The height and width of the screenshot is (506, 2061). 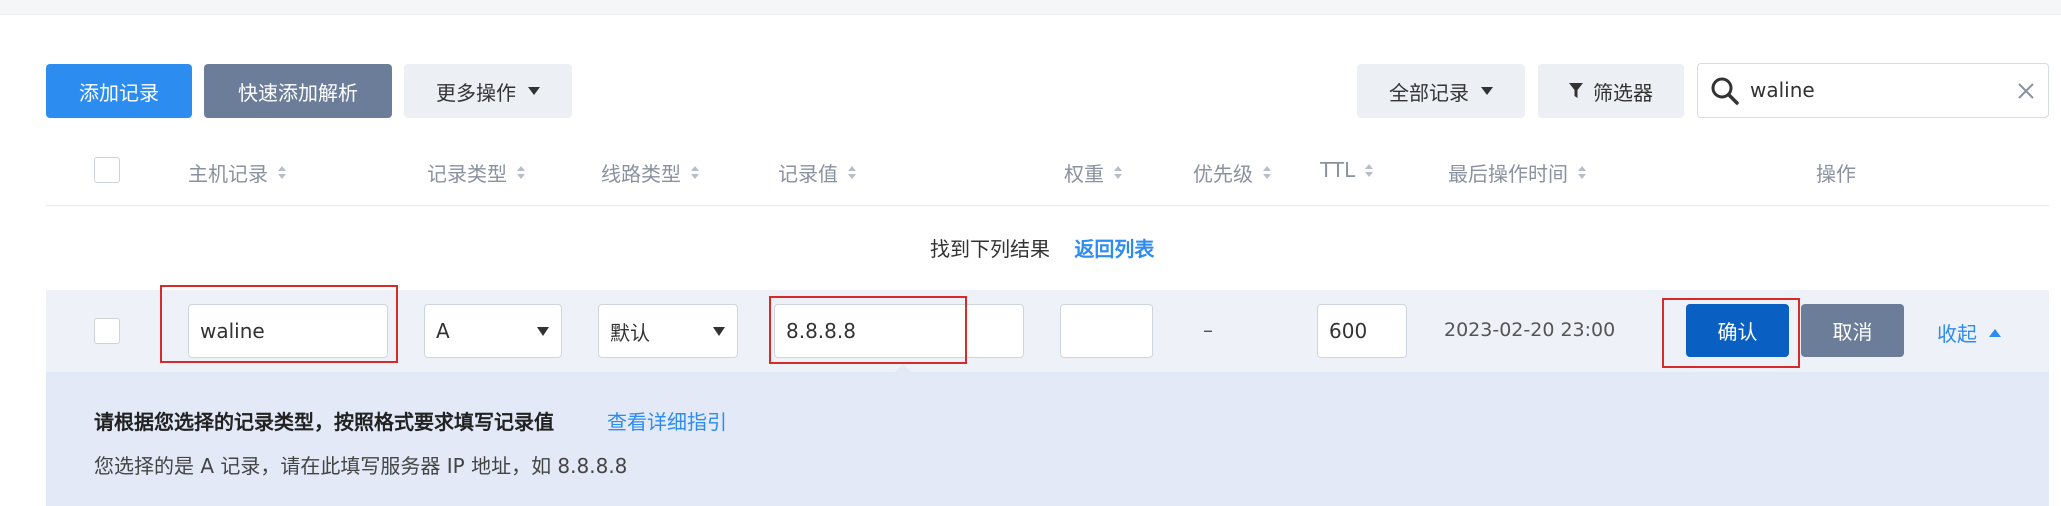 I want to click on record-type-value: A, so click(x=443, y=331).